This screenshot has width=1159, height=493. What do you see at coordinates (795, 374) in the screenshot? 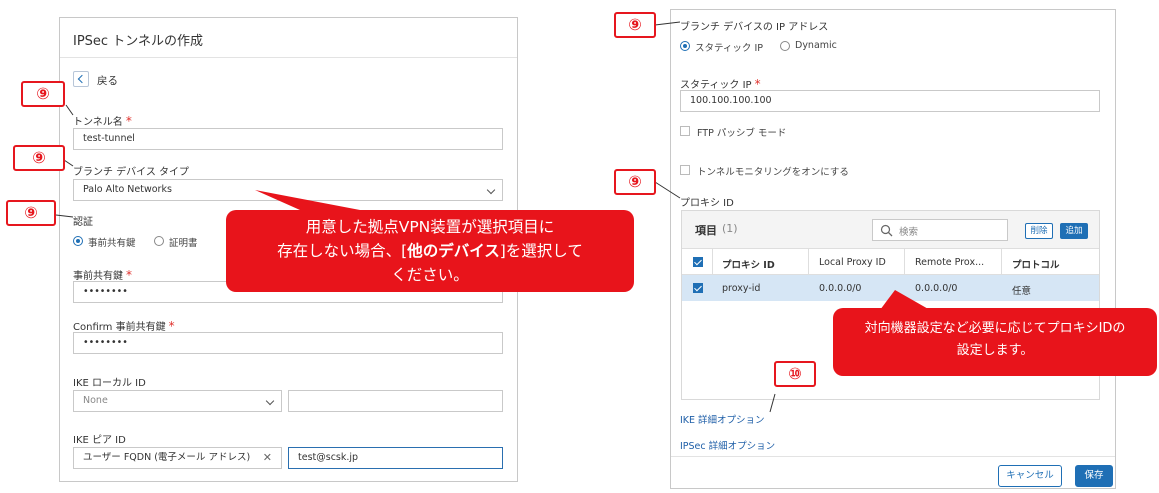
I see `step-10-tag: ⑩` at bounding box center [795, 374].